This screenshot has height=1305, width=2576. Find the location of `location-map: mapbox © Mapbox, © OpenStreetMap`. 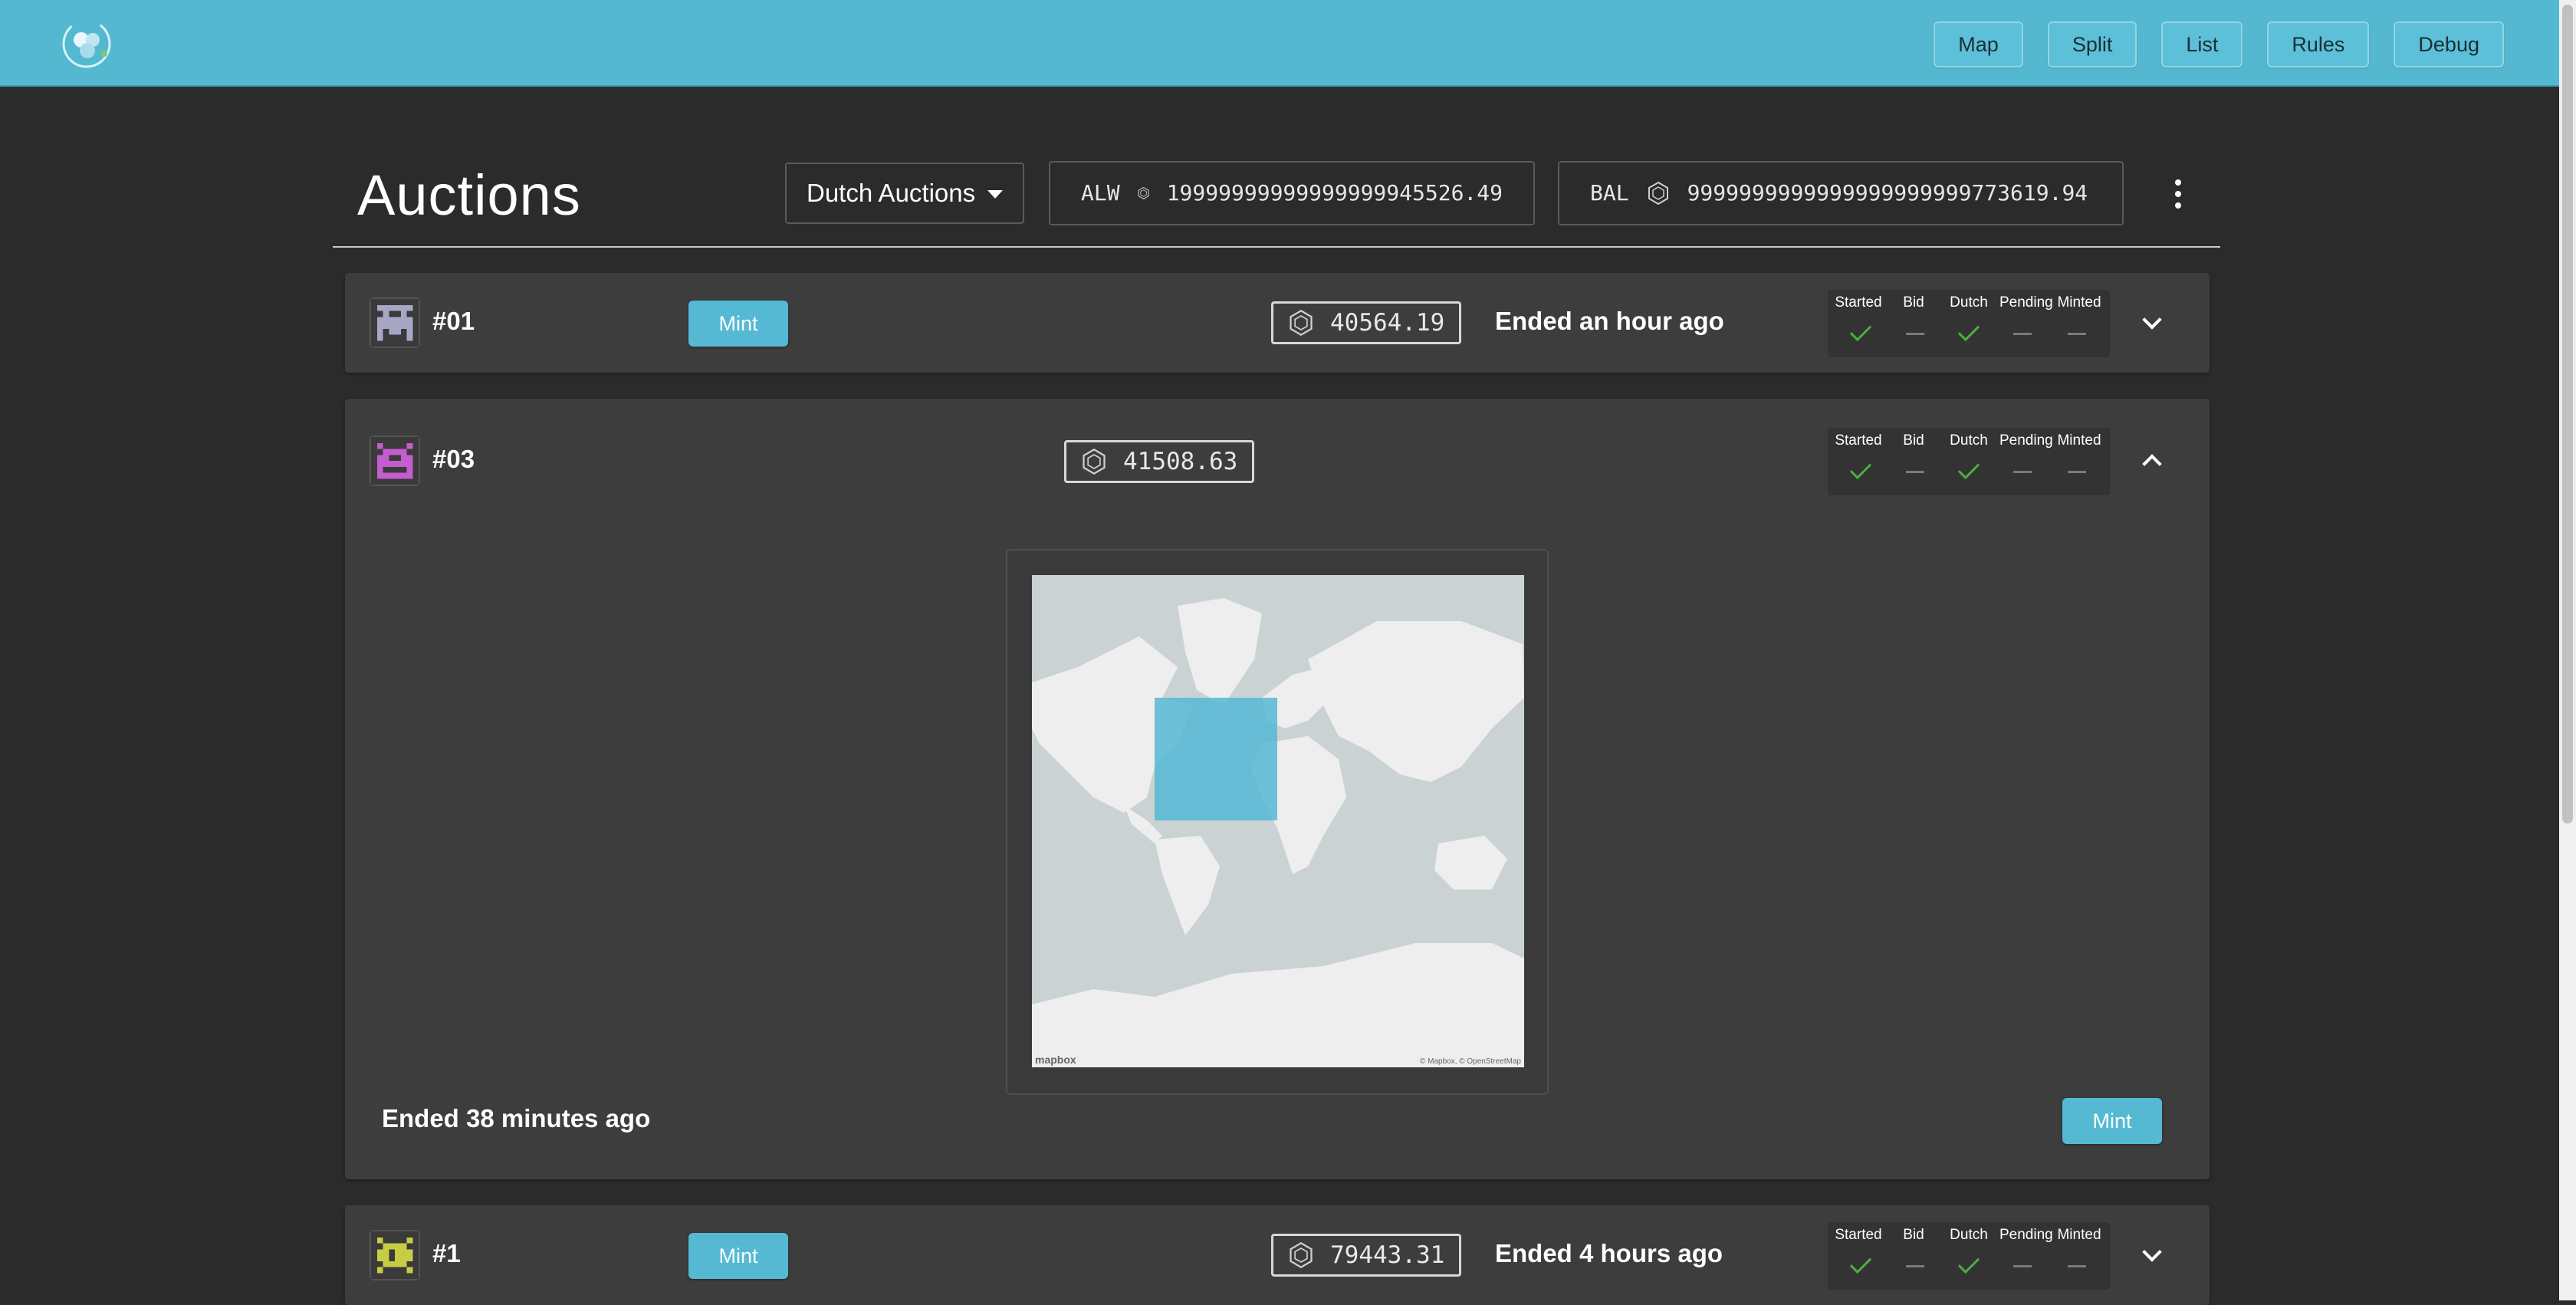

location-map: mapbox © Mapbox, © OpenStreetMap is located at coordinates (1278, 821).